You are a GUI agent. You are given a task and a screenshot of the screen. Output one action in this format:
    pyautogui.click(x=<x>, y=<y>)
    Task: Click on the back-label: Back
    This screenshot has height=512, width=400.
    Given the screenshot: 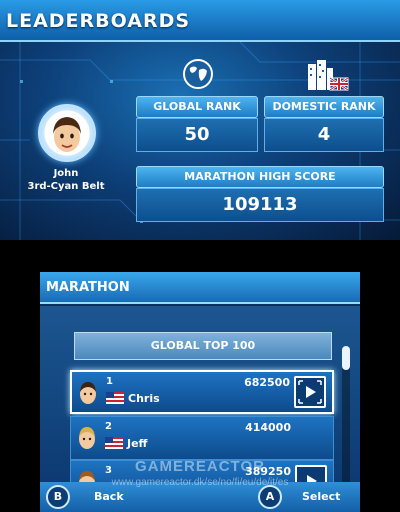 What is the action you would take?
    pyautogui.click(x=109, y=496)
    